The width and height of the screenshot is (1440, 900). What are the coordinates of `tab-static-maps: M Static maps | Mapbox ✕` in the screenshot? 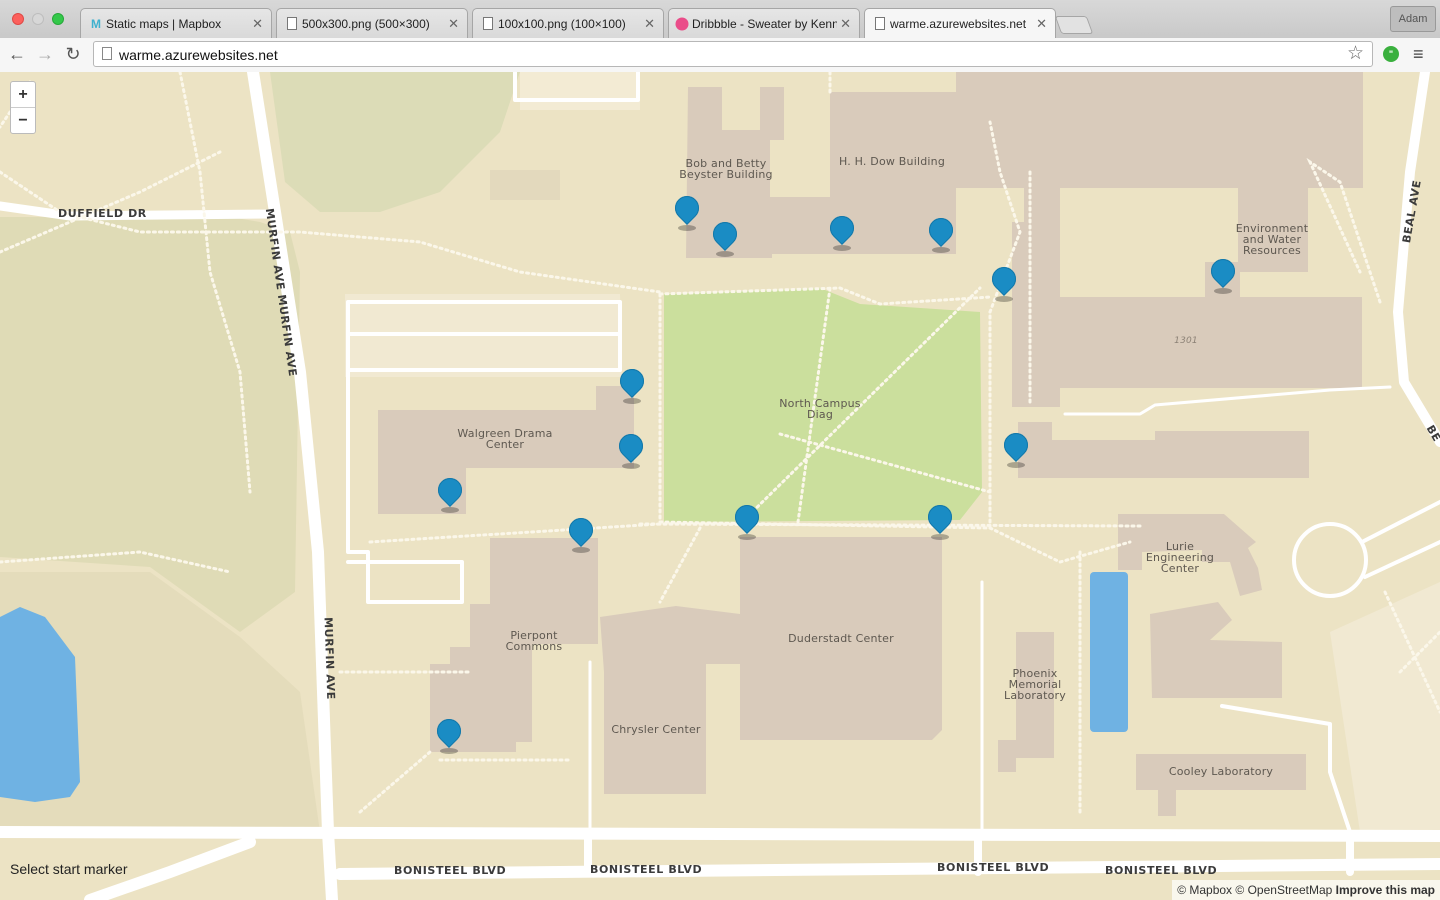 It's located at (176, 23).